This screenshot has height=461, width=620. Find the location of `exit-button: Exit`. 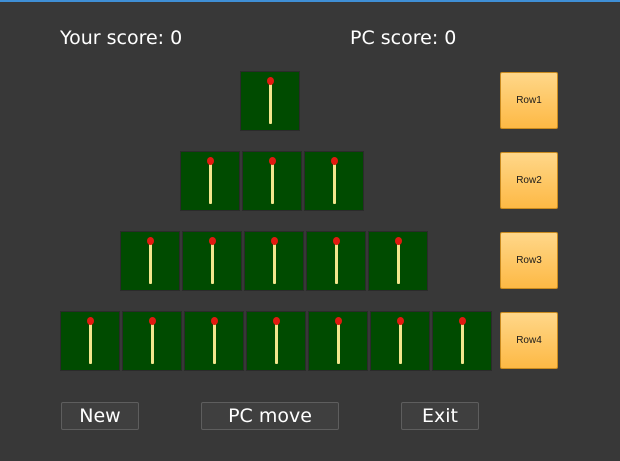

exit-button: Exit is located at coordinates (440, 416).